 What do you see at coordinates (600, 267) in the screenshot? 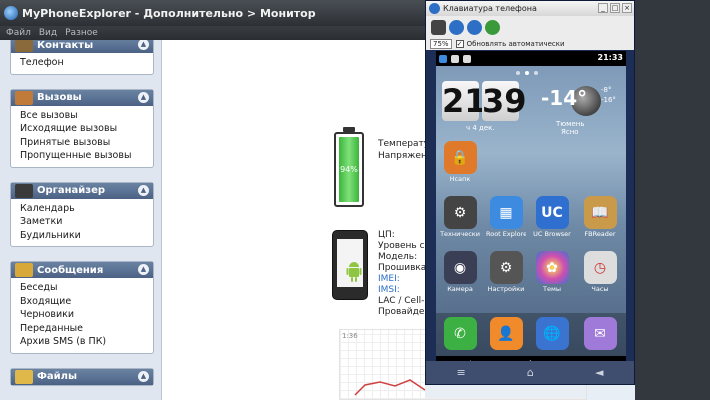
I see `clock-app-icon: ◷` at bounding box center [600, 267].